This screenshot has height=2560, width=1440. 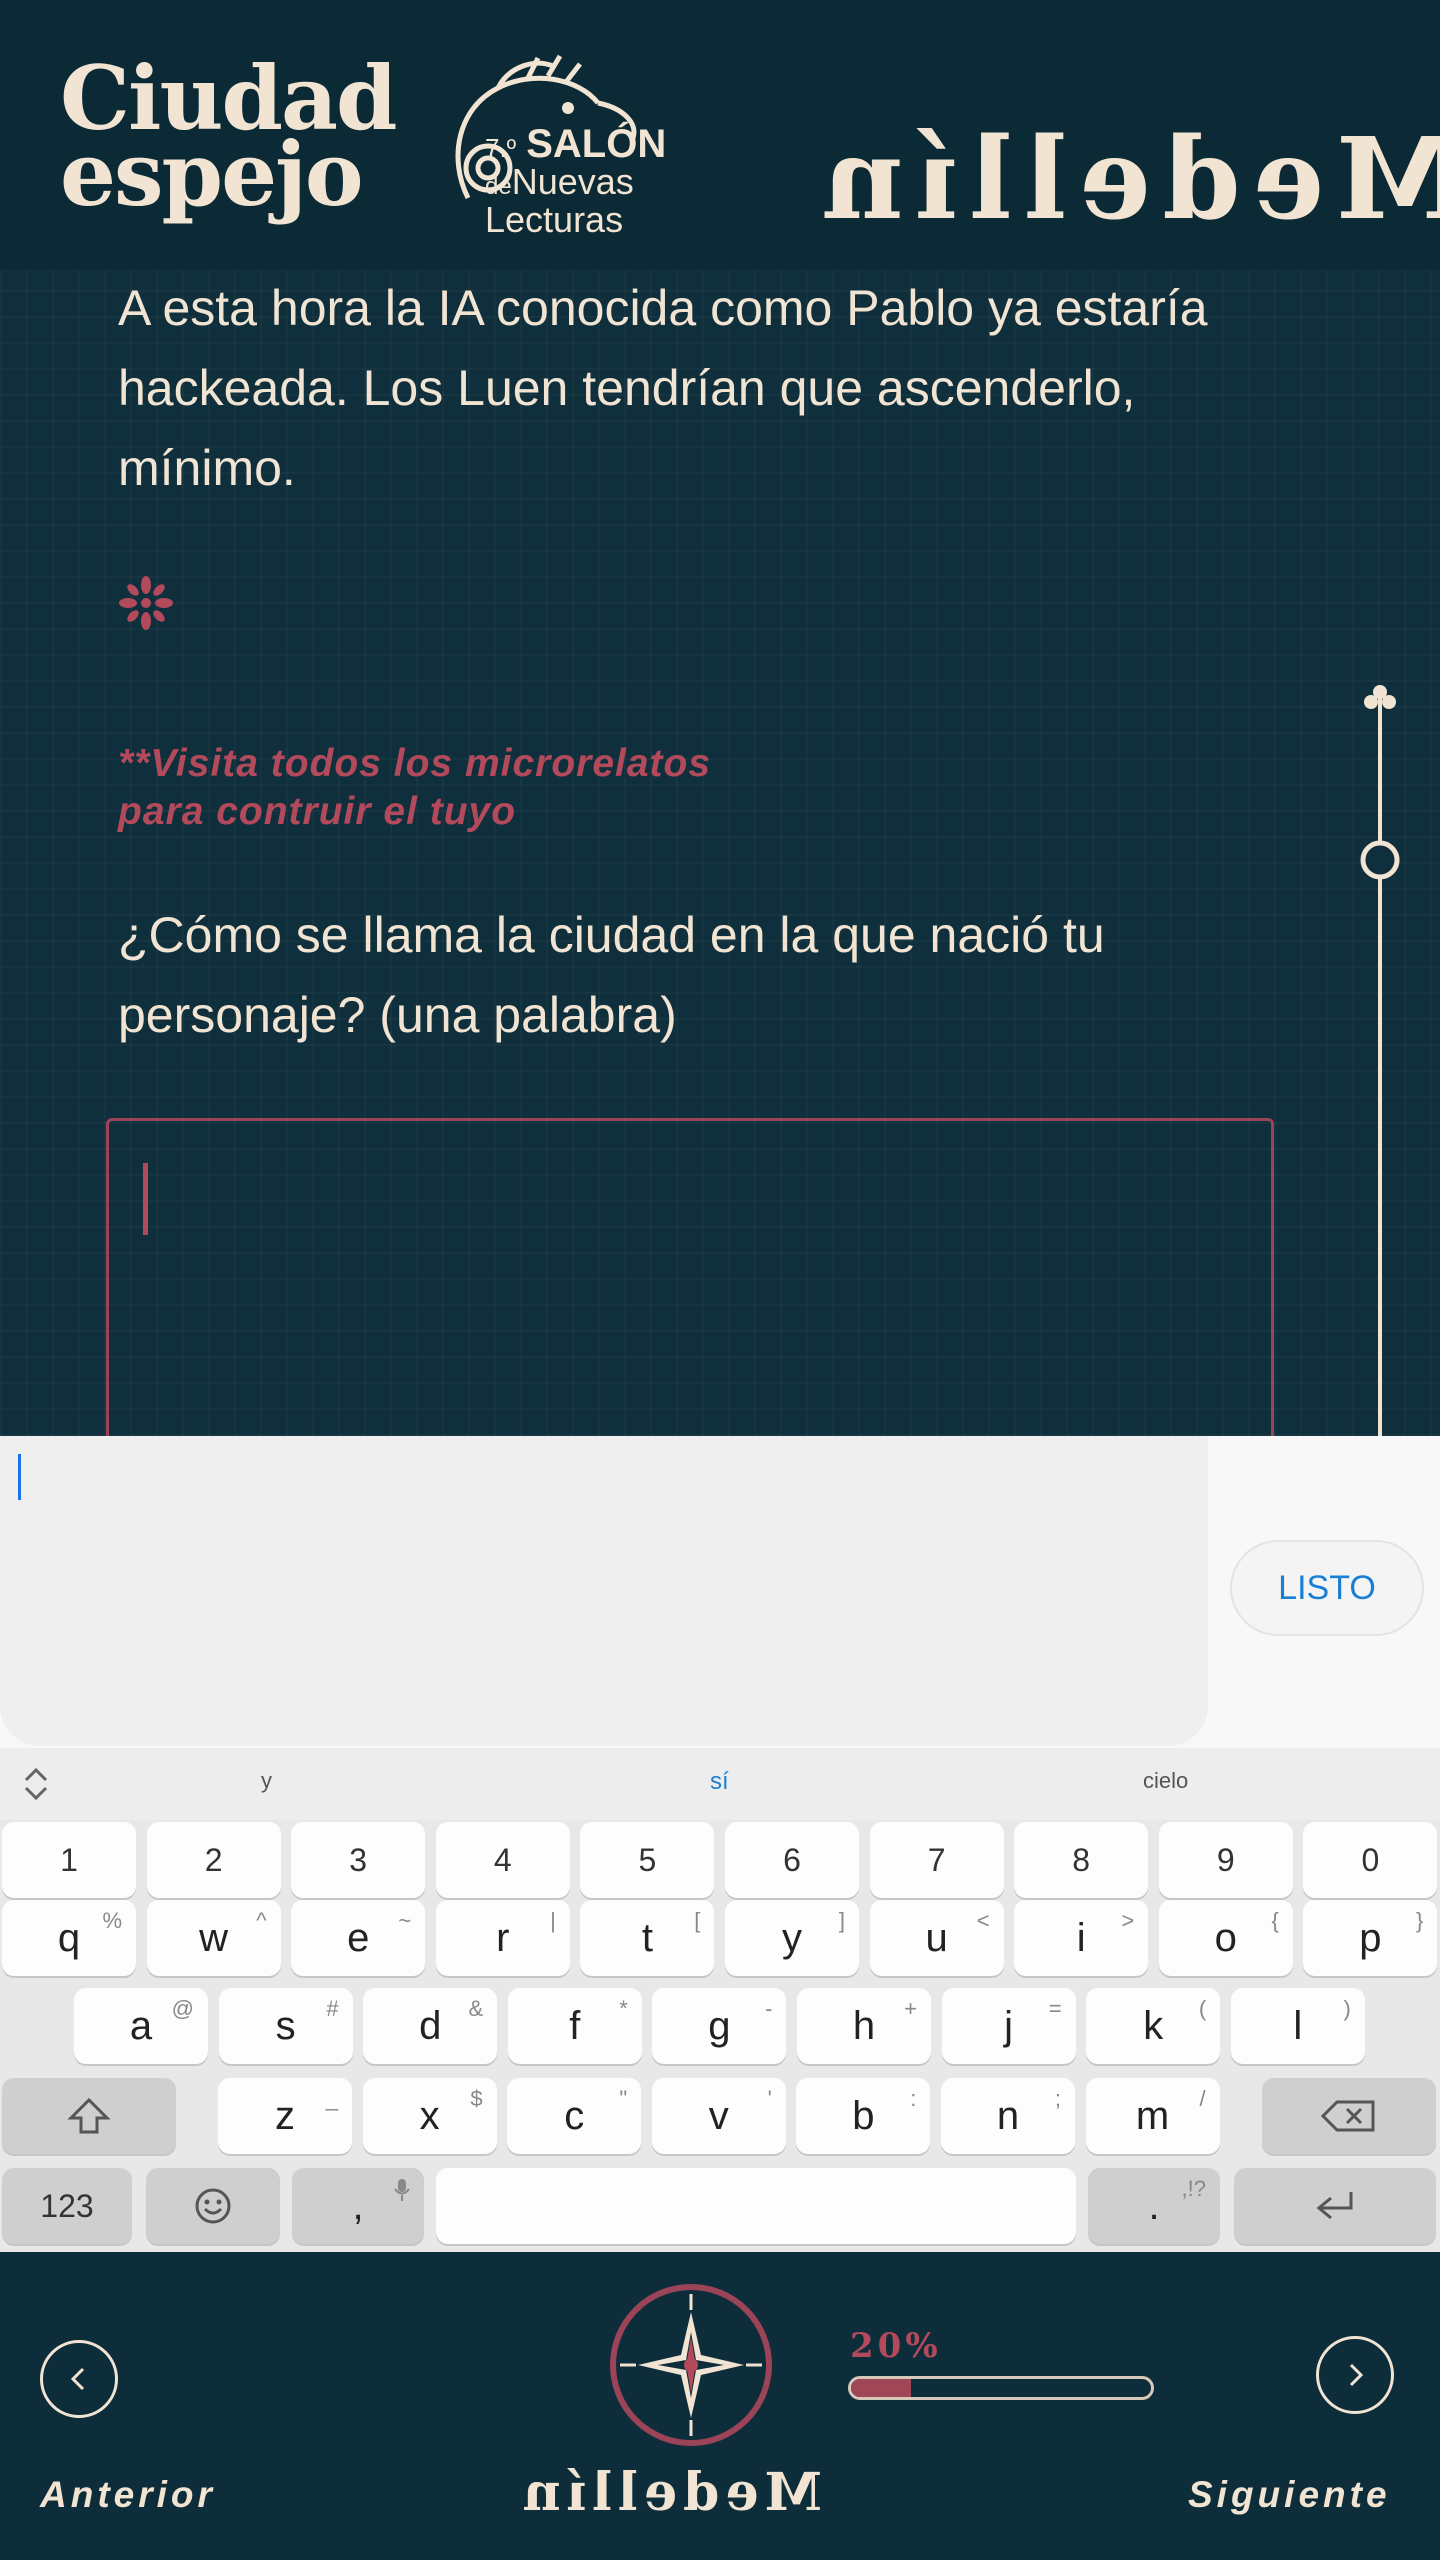 I want to click on key-h-label: h, so click(x=864, y=2025).